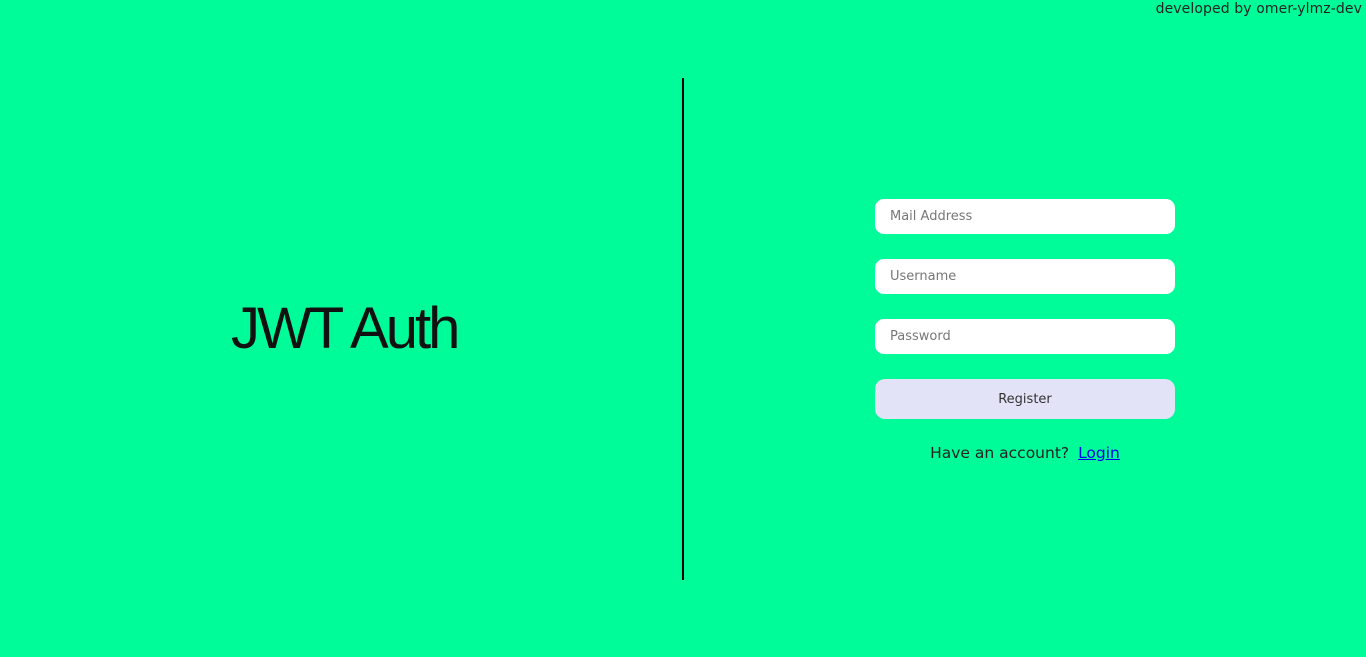  I want to click on username-field, so click(1025, 276).